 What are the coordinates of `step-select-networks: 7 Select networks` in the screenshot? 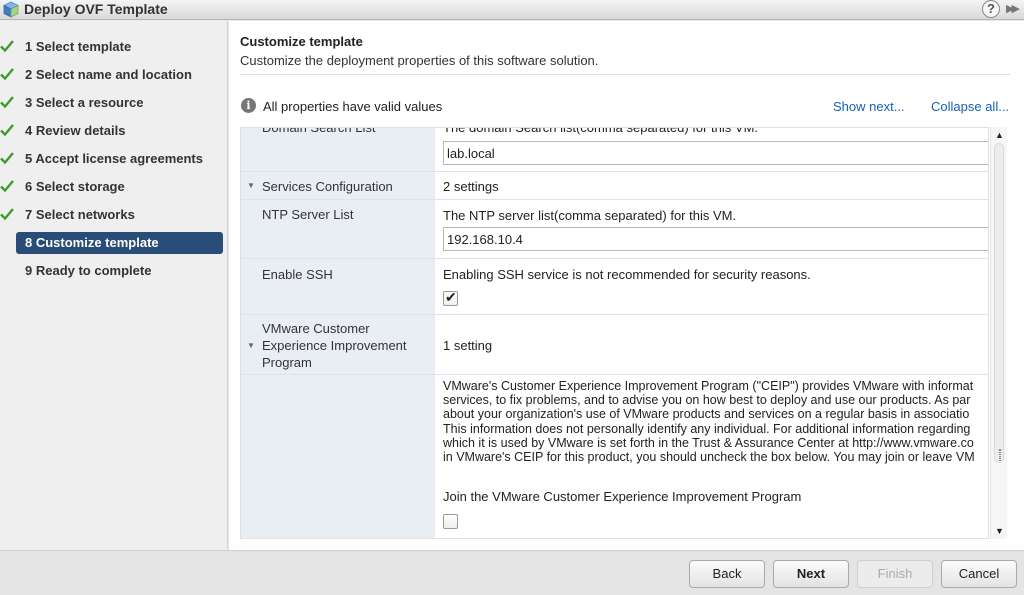 It's located at (114, 215).